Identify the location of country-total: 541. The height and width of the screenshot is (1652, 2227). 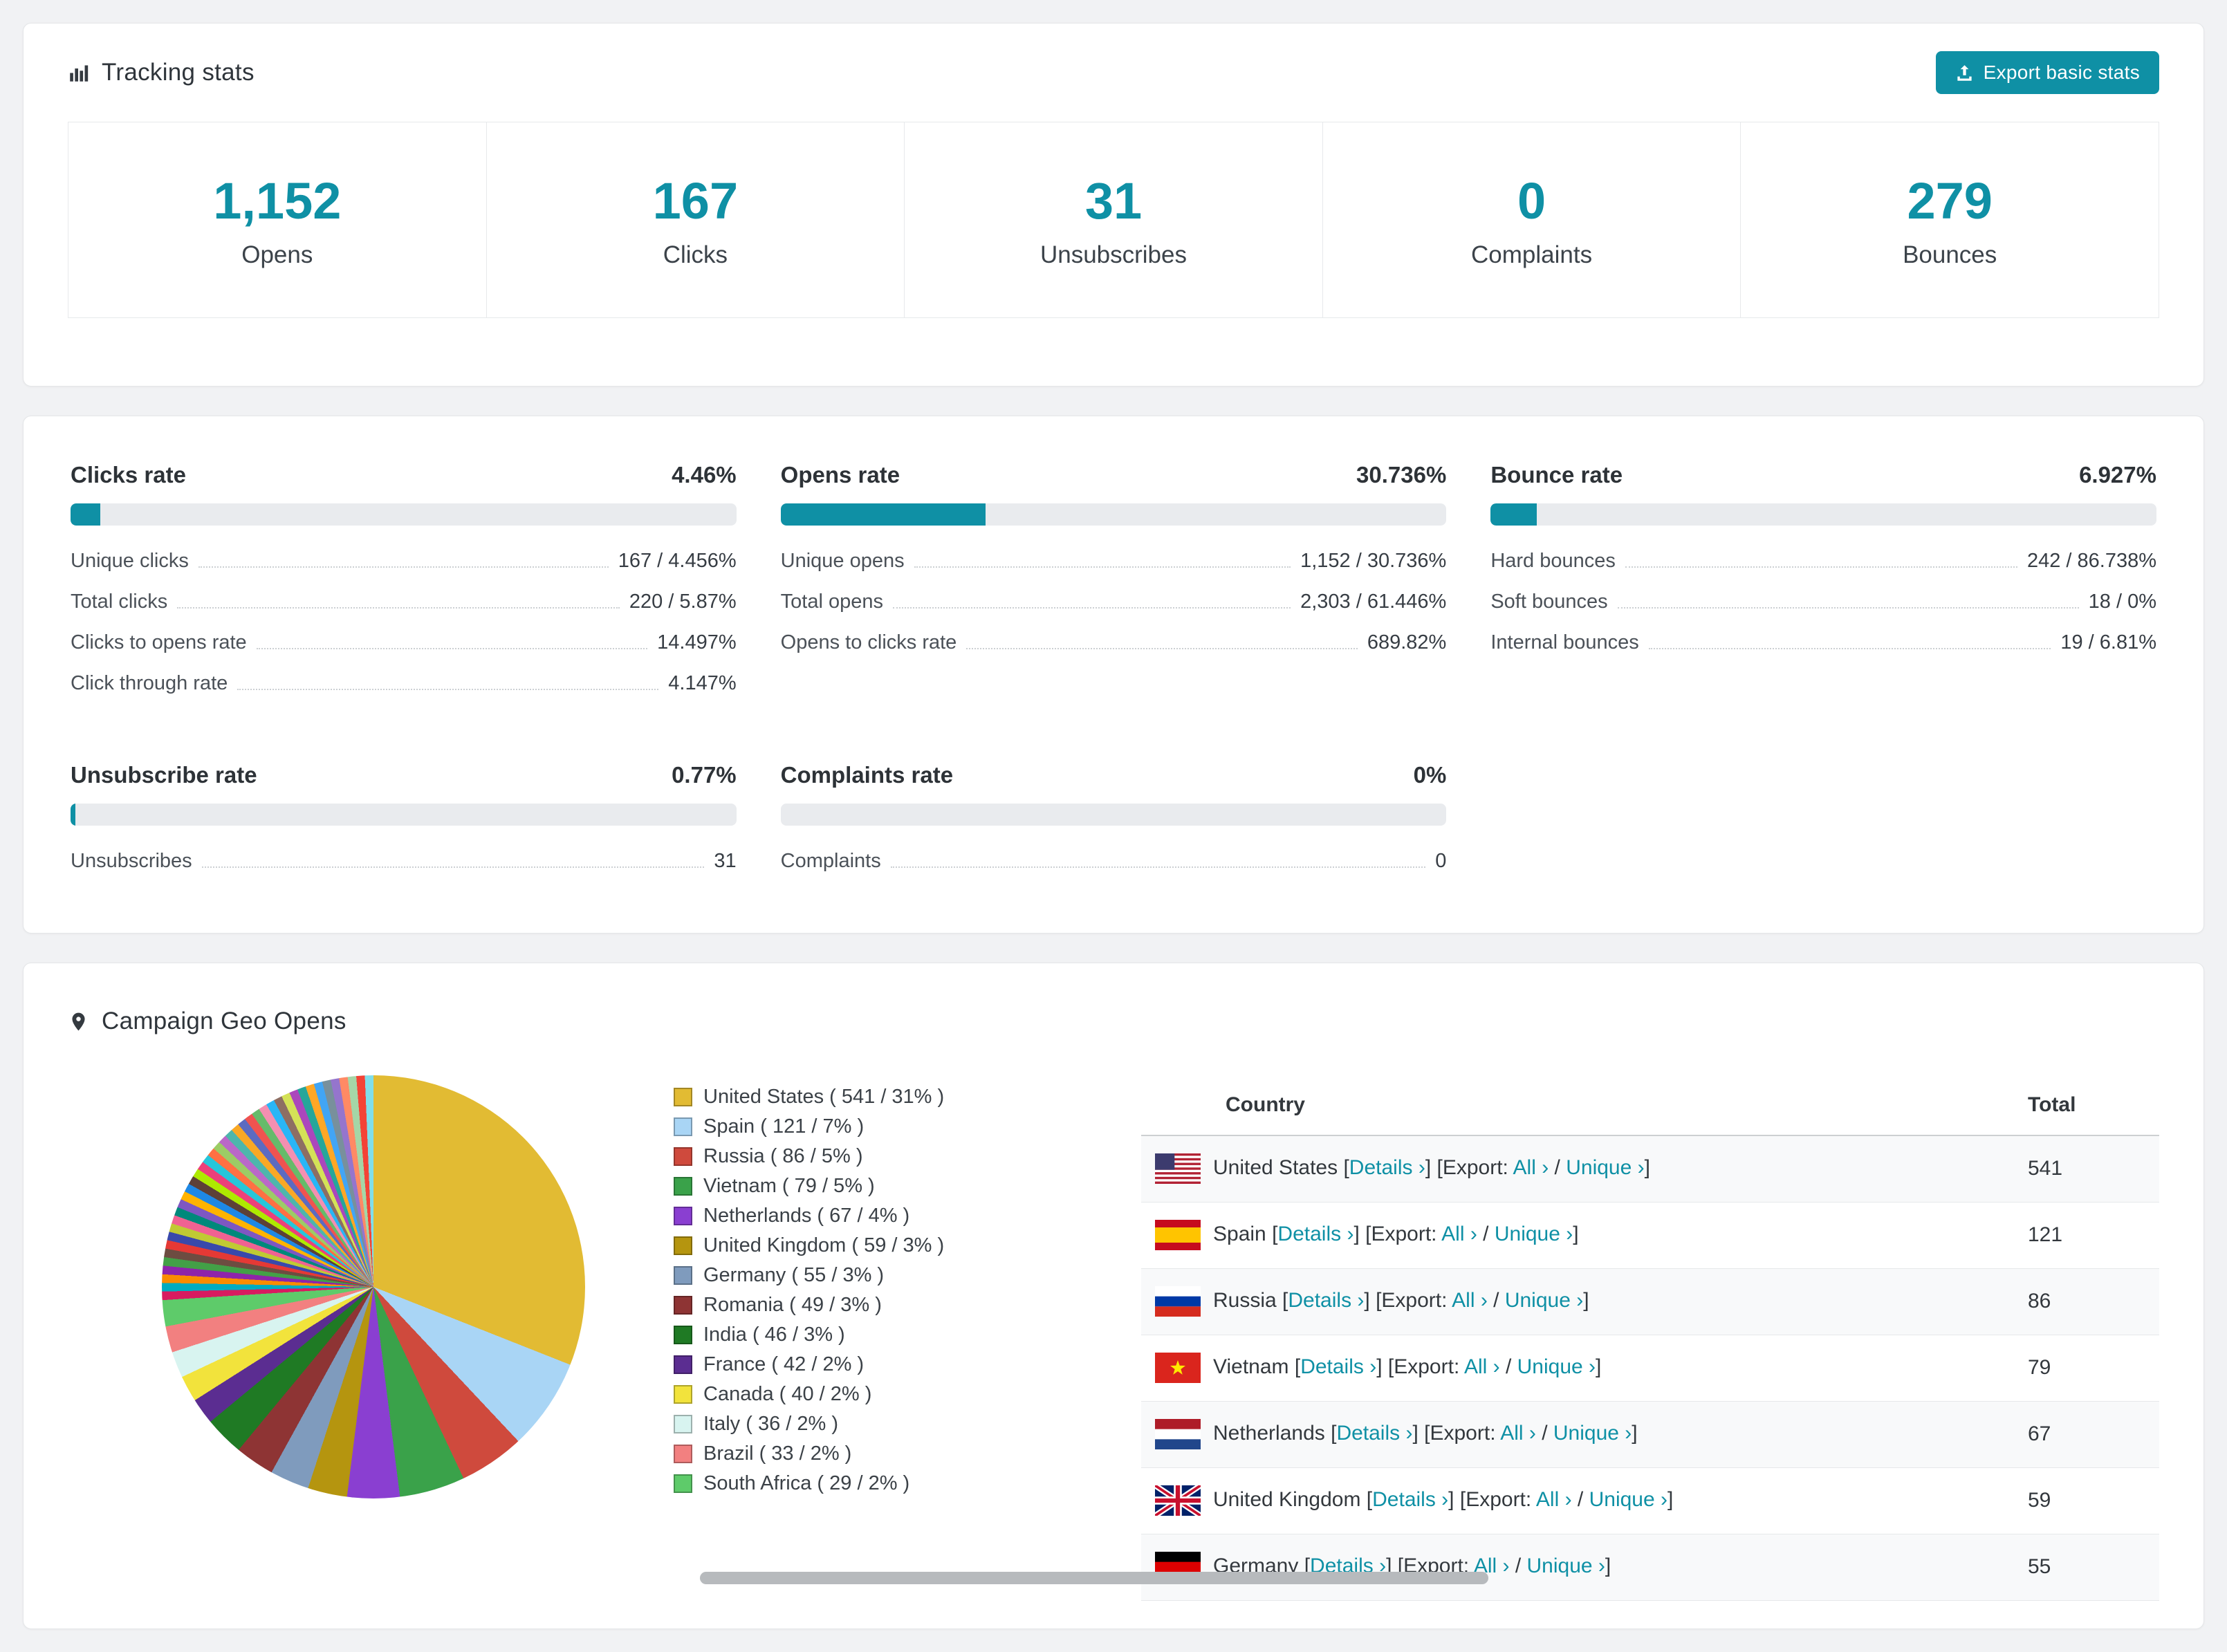
(2086, 1169).